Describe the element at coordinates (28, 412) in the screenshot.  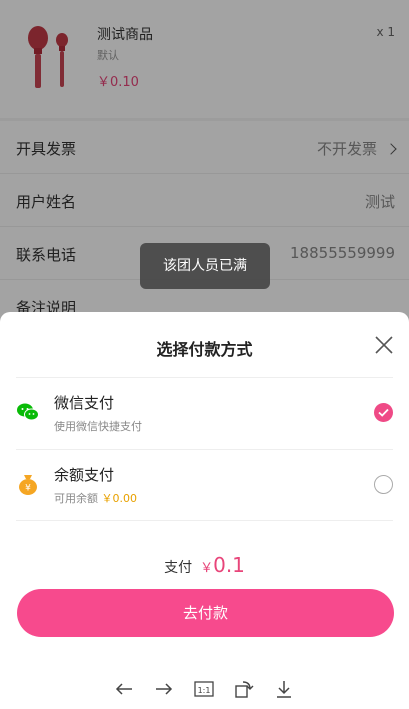
I see `wechat-icon` at that location.